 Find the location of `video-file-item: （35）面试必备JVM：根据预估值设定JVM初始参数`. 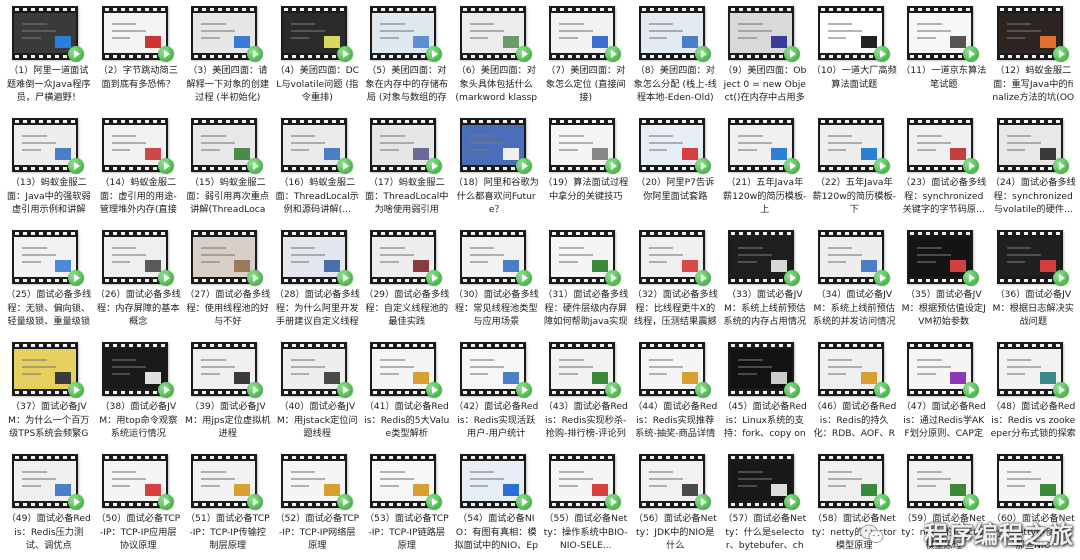

video-file-item: （35）面试必备JVM：根据预估值设定JVM初始参数 is located at coordinates (944, 280).